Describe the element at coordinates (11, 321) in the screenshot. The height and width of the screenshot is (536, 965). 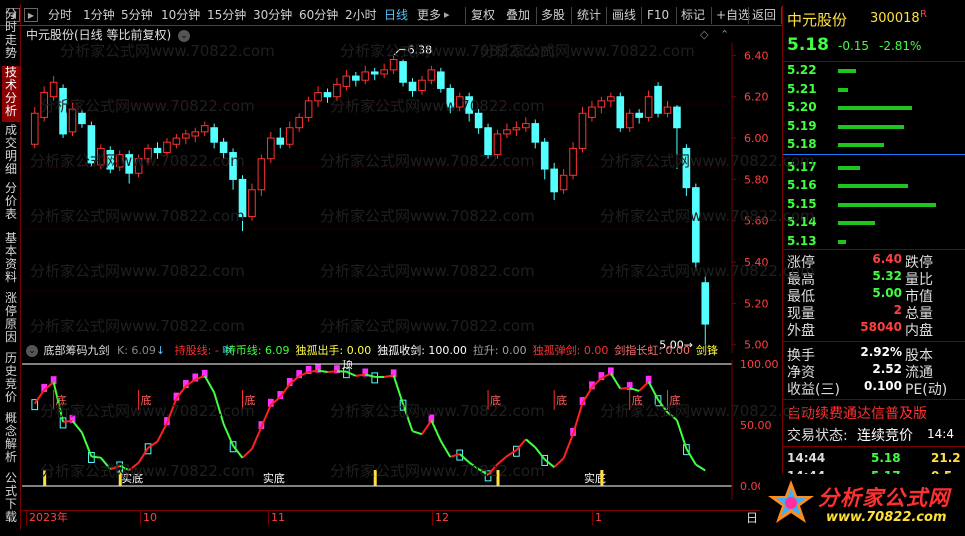
I see `sidebar-tab: 涨停原因` at that location.